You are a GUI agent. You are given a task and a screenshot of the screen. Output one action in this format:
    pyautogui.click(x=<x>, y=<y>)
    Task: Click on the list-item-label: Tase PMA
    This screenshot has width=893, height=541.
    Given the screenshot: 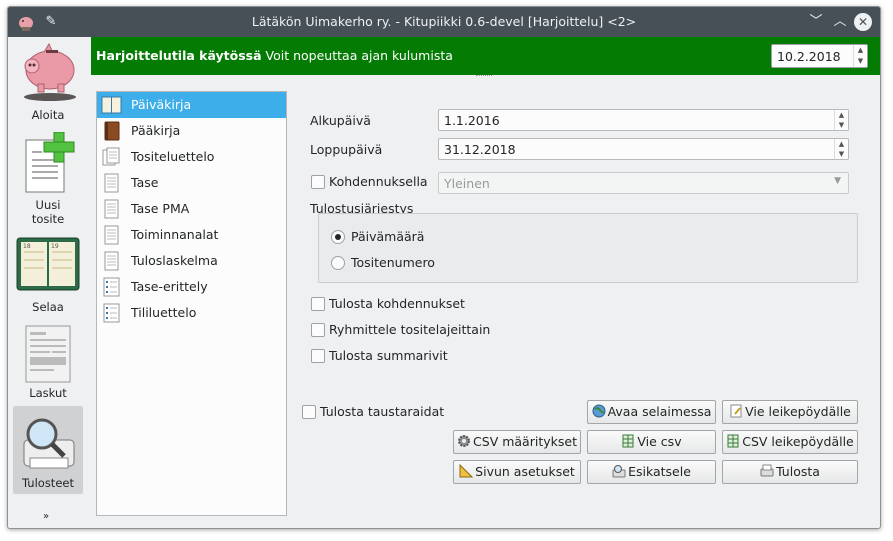 What is the action you would take?
    pyautogui.click(x=160, y=208)
    